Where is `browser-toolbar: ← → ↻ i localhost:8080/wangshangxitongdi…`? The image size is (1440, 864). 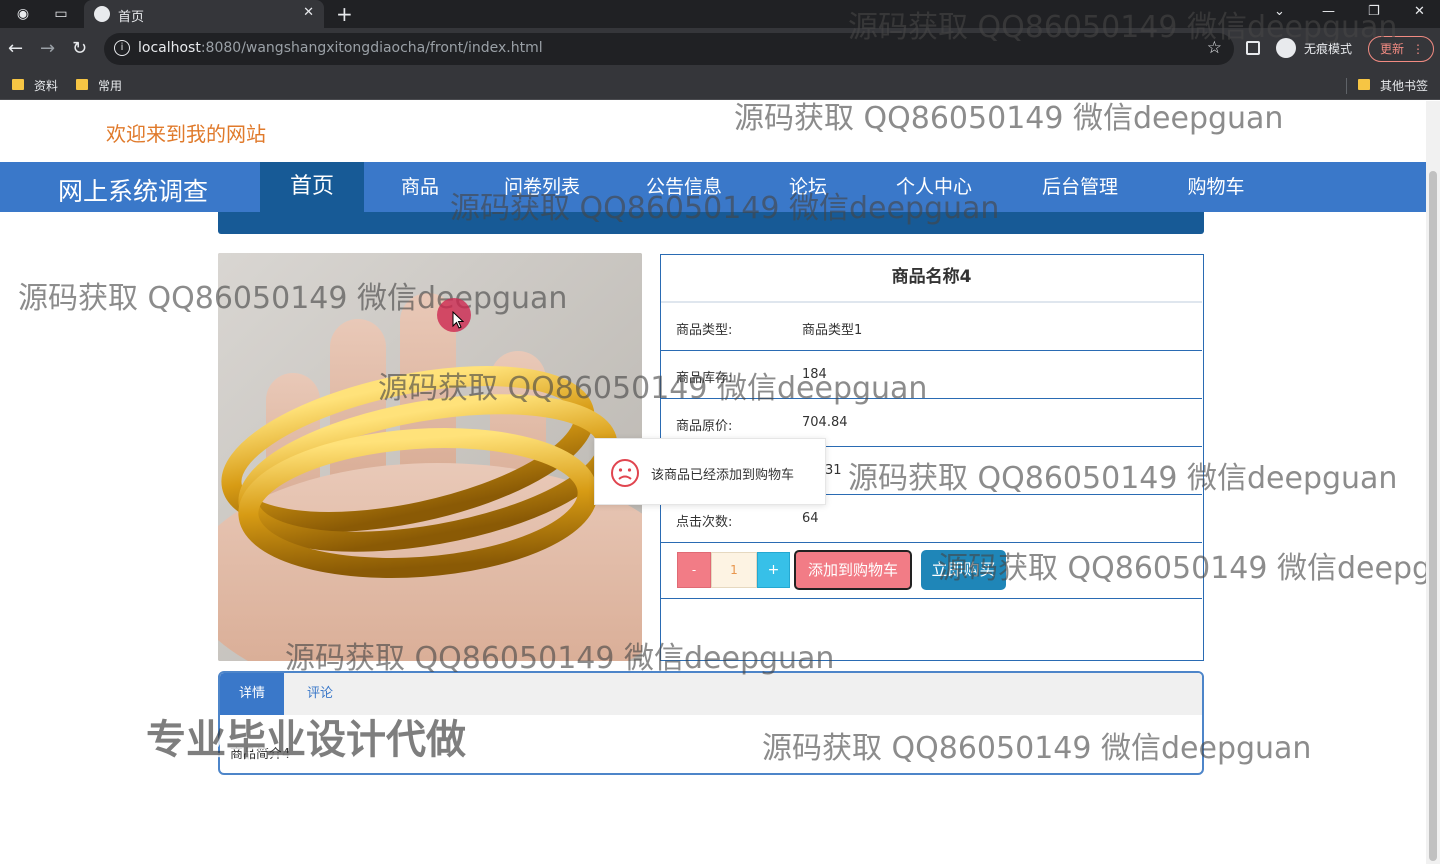 browser-toolbar: ← → ↻ i localhost:8080/wangshangxitongdi… is located at coordinates (720, 49).